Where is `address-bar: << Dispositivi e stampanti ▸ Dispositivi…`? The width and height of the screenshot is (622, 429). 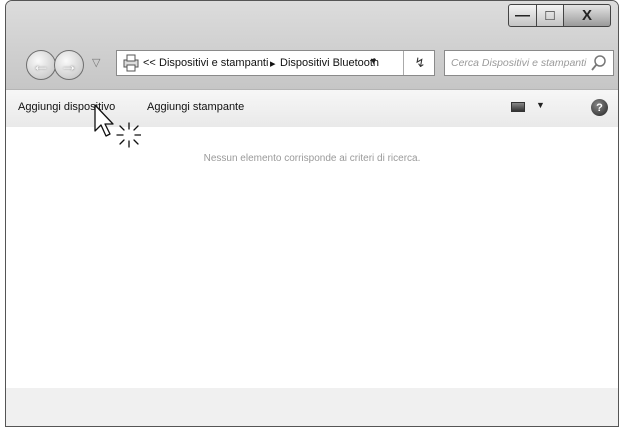
address-bar: << Dispositivi e stampanti ▸ Dispositivi… is located at coordinates (275, 63).